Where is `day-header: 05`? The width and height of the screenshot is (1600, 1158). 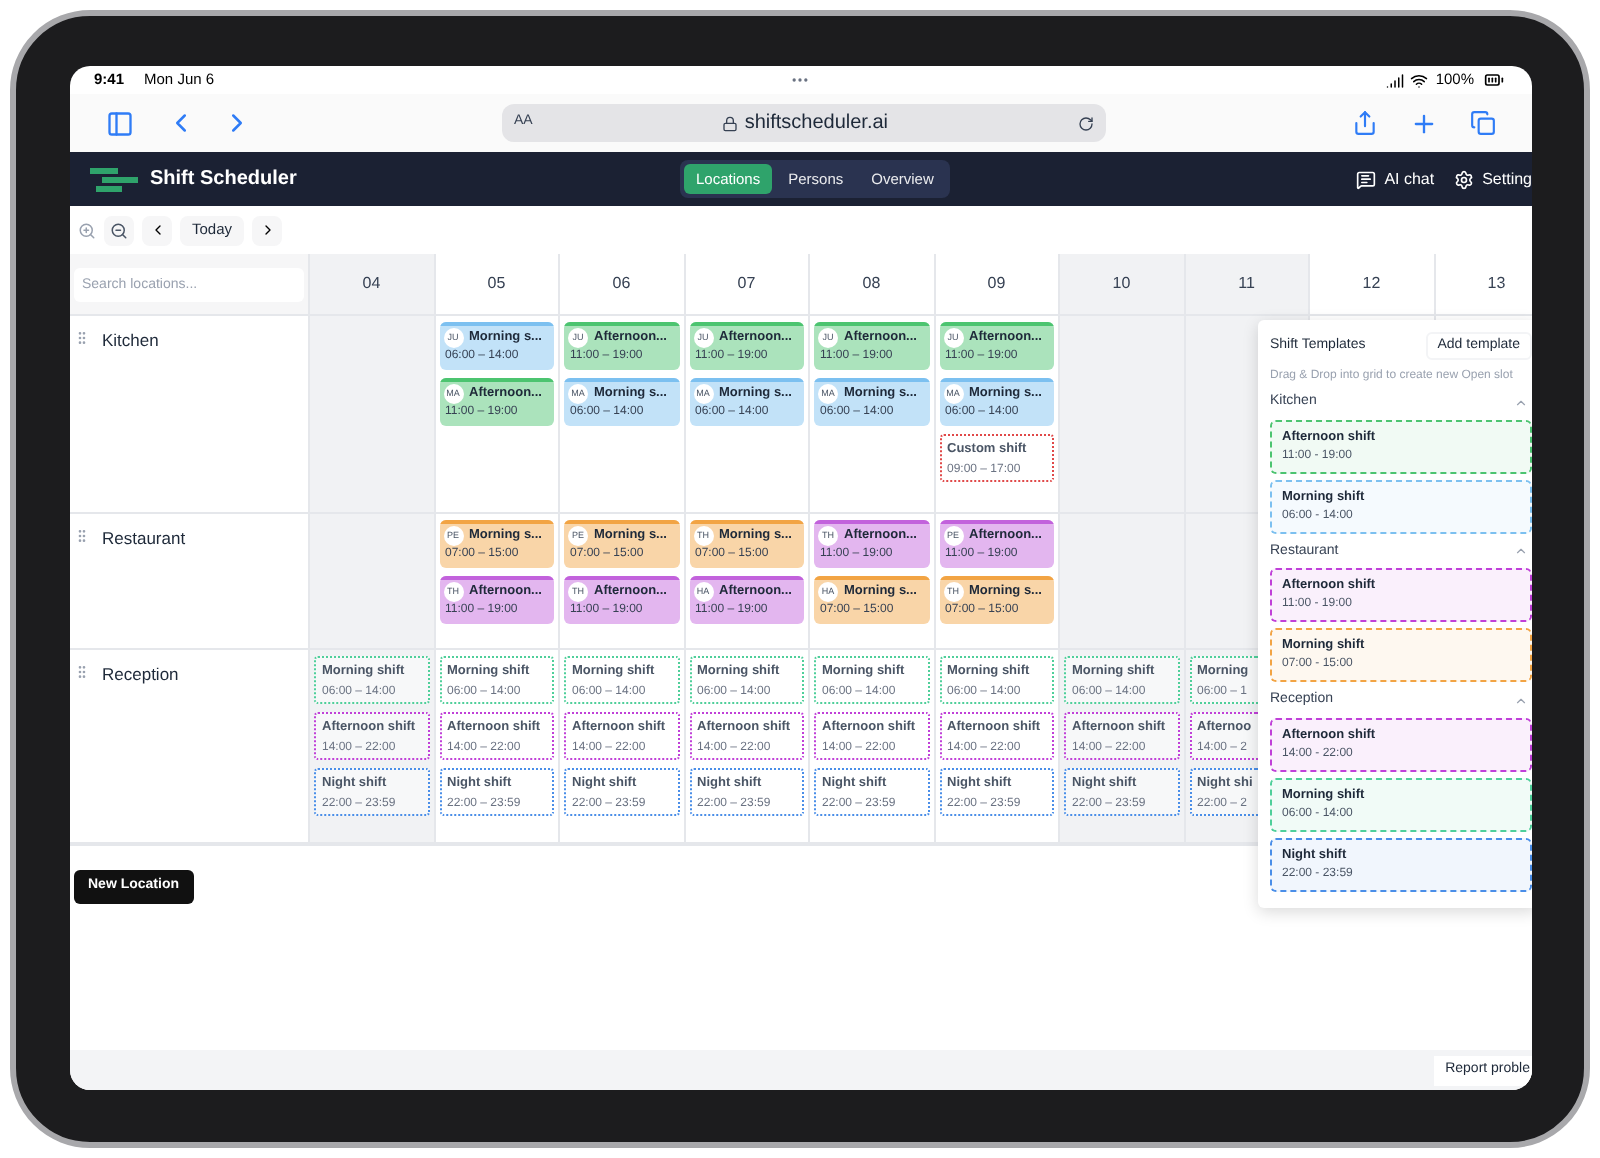
day-header: 05 is located at coordinates (497, 284).